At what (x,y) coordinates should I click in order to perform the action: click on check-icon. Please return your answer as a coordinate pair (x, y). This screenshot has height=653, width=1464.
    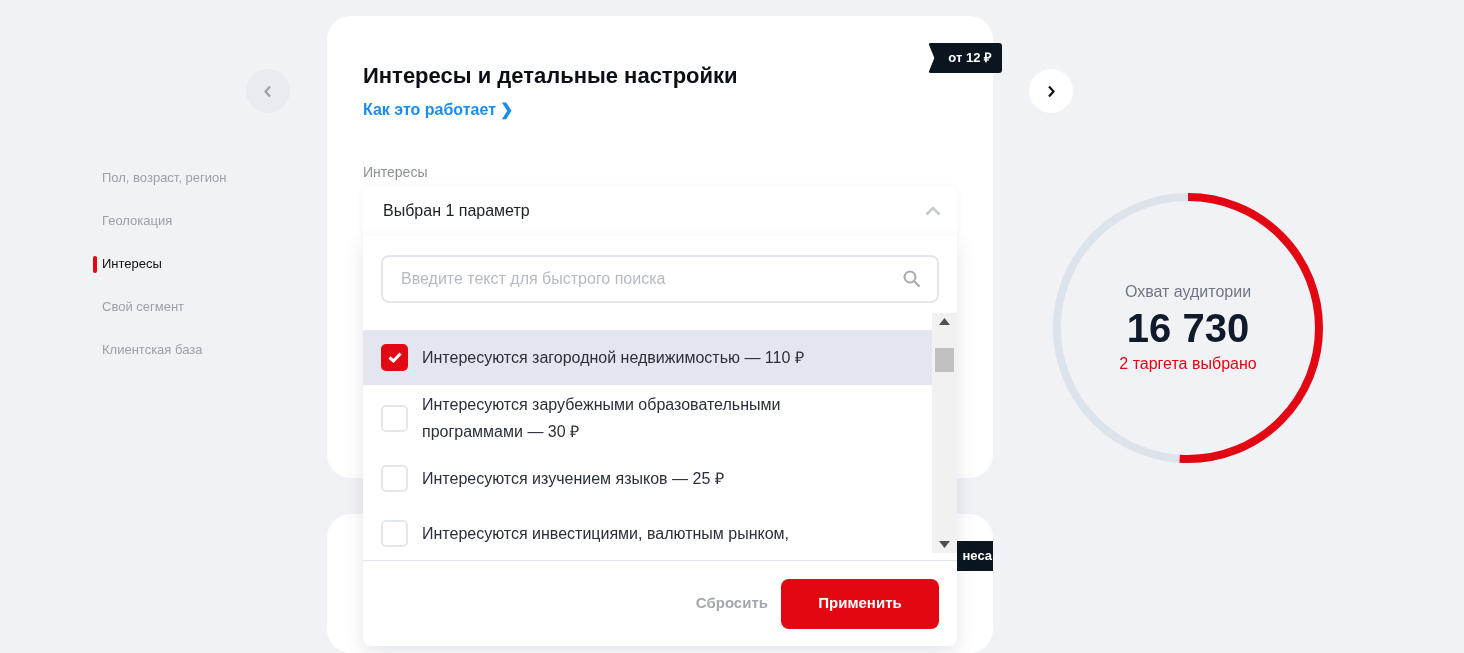
    Looking at the image, I should click on (394, 357).